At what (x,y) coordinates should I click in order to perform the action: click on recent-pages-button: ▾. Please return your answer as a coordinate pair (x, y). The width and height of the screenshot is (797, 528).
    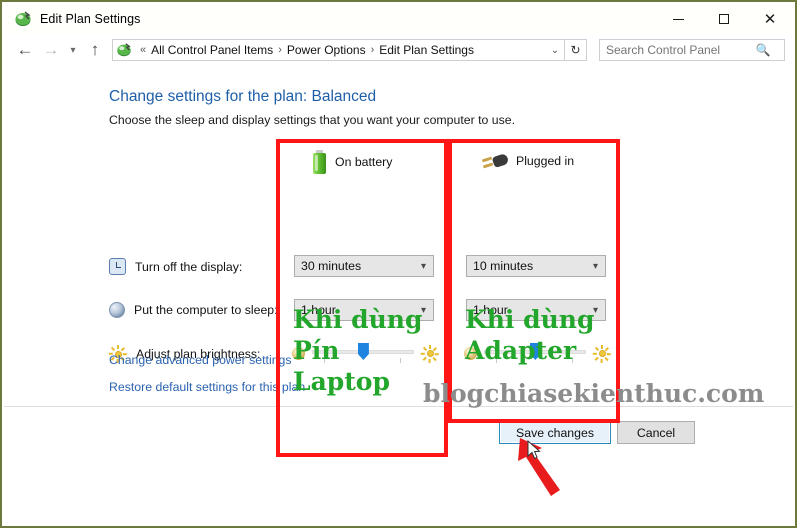
    Looking at the image, I should click on (73, 50).